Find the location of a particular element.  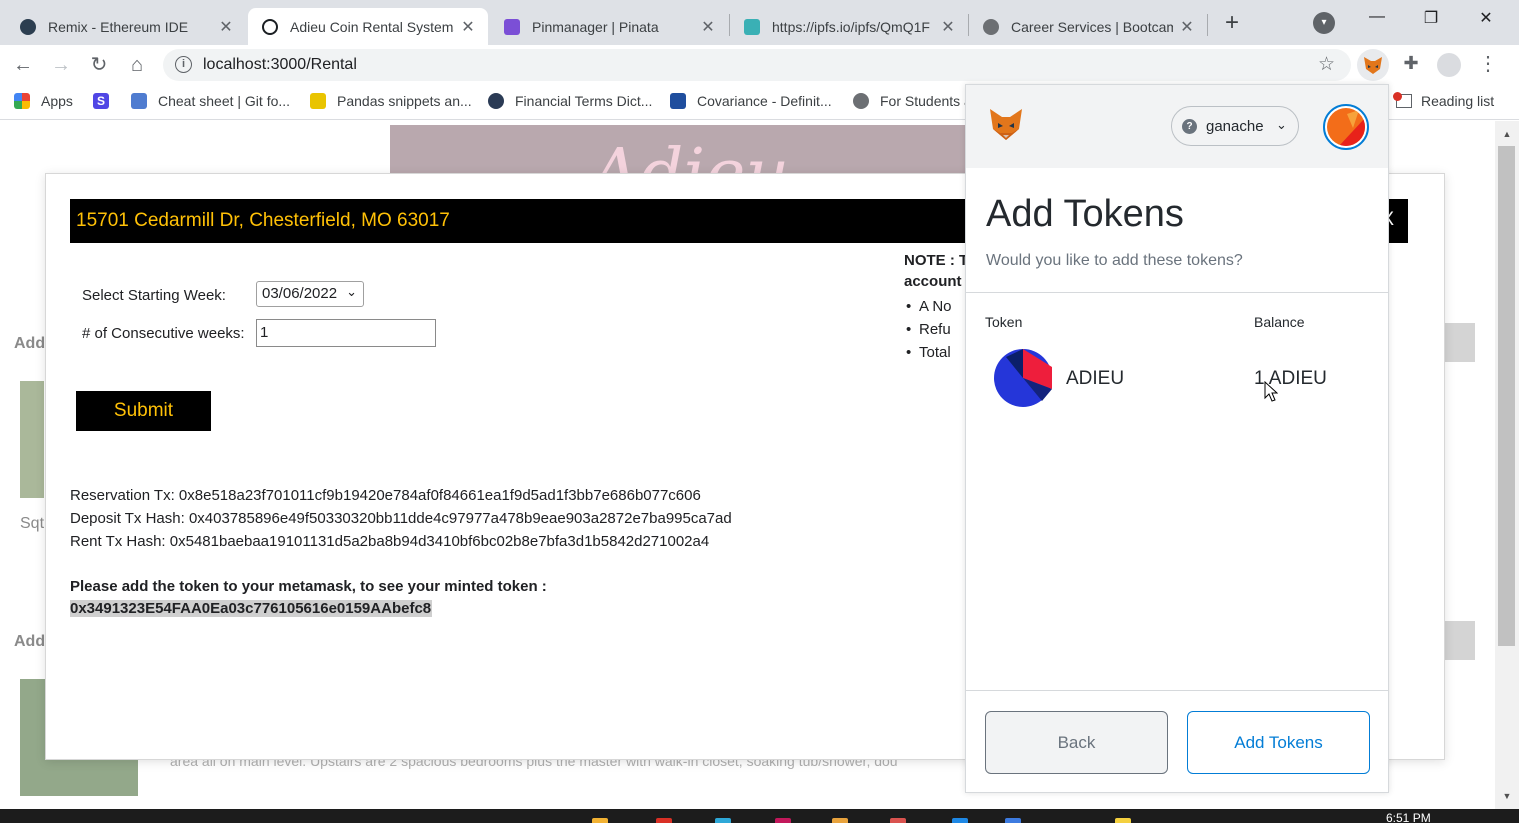

investopedia-icon is located at coordinates (496, 101).